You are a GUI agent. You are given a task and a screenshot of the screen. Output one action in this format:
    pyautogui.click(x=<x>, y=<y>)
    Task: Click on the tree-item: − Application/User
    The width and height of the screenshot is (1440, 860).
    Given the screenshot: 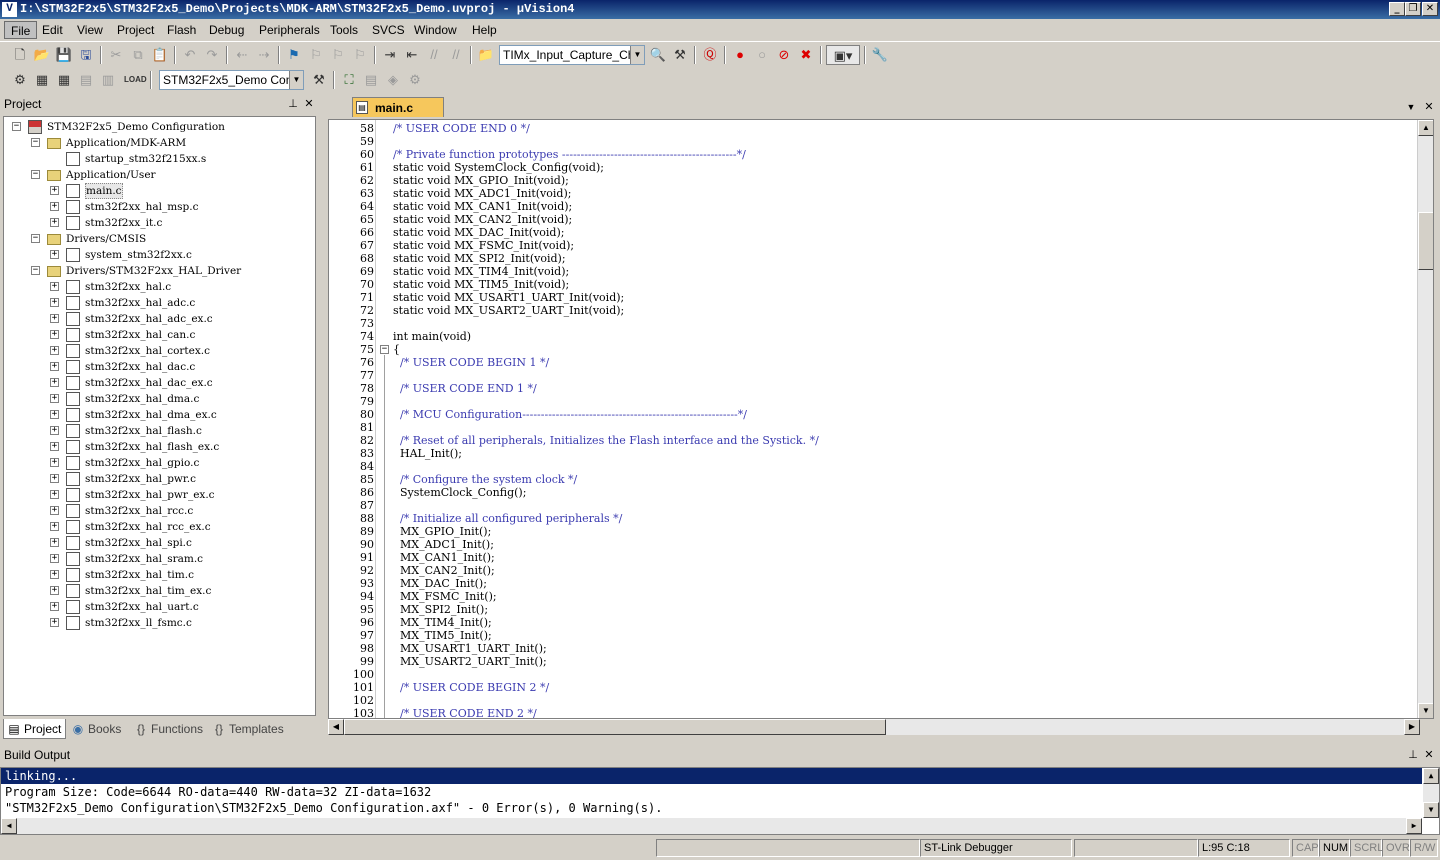 What is the action you would take?
    pyautogui.click(x=159, y=175)
    